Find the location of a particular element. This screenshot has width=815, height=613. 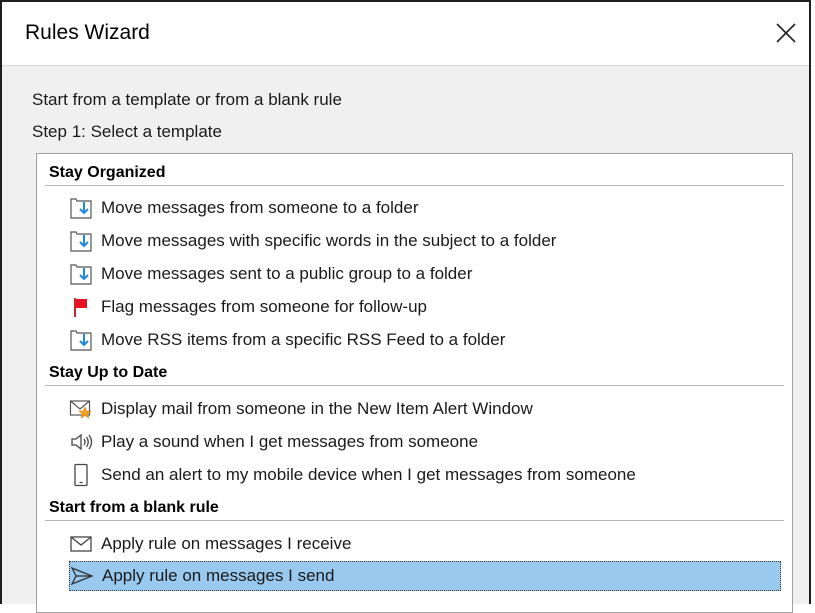

speaker-icon is located at coordinates (81, 442).